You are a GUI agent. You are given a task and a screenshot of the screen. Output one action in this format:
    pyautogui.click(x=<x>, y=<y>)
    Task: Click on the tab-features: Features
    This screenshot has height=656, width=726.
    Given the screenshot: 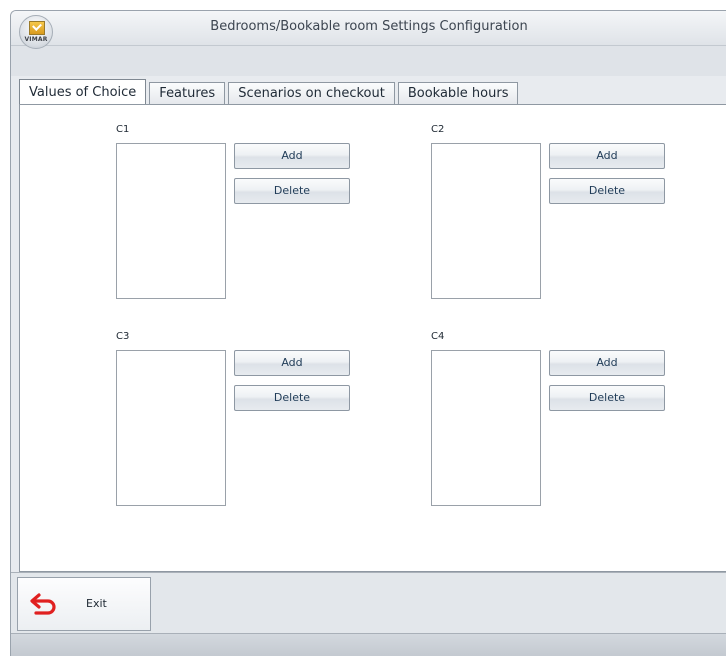 What is the action you would take?
    pyautogui.click(x=187, y=93)
    